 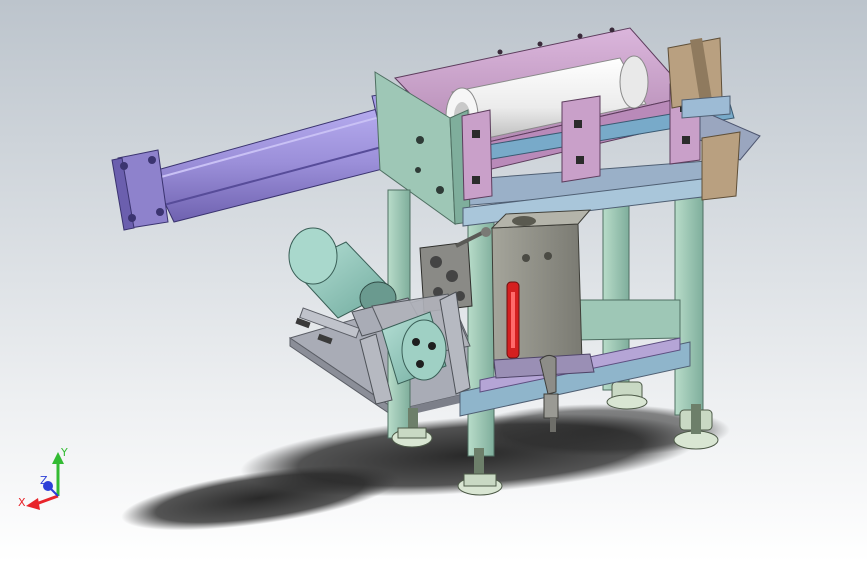 I want to click on z-axis-label: Z, so click(x=44, y=480).